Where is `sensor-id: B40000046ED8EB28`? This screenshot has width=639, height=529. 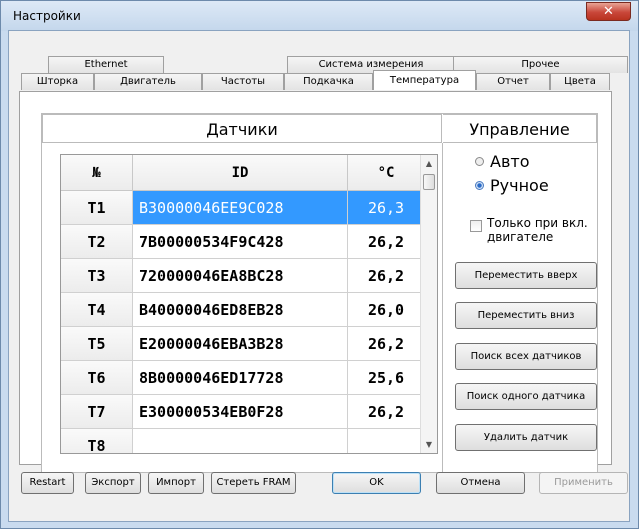
sensor-id: B40000046ED8EB28 is located at coordinates (240, 310).